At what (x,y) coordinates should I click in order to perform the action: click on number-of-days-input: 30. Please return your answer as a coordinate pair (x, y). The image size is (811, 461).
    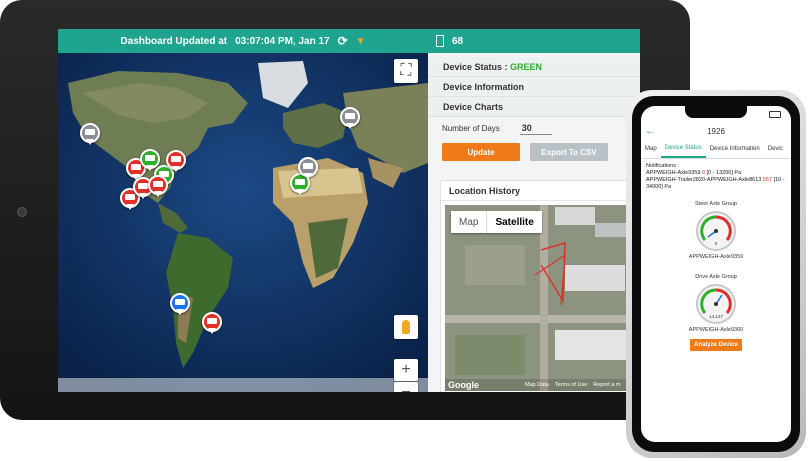
    Looking at the image, I should click on (535, 128).